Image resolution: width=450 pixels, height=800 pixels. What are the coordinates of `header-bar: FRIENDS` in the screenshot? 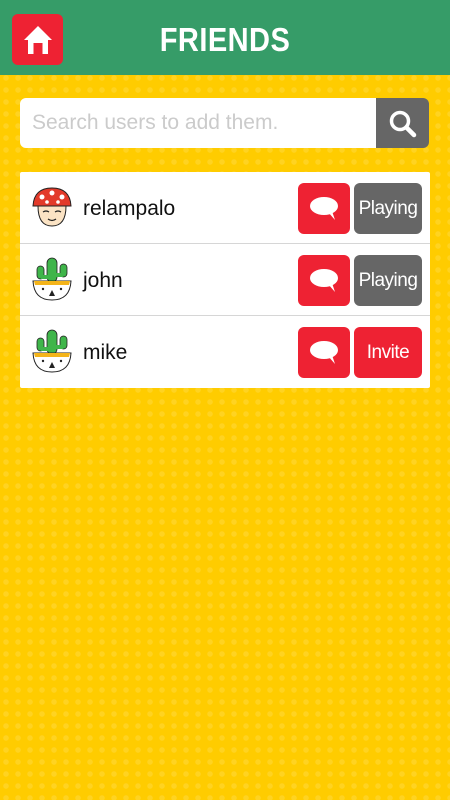 It's located at (225, 37).